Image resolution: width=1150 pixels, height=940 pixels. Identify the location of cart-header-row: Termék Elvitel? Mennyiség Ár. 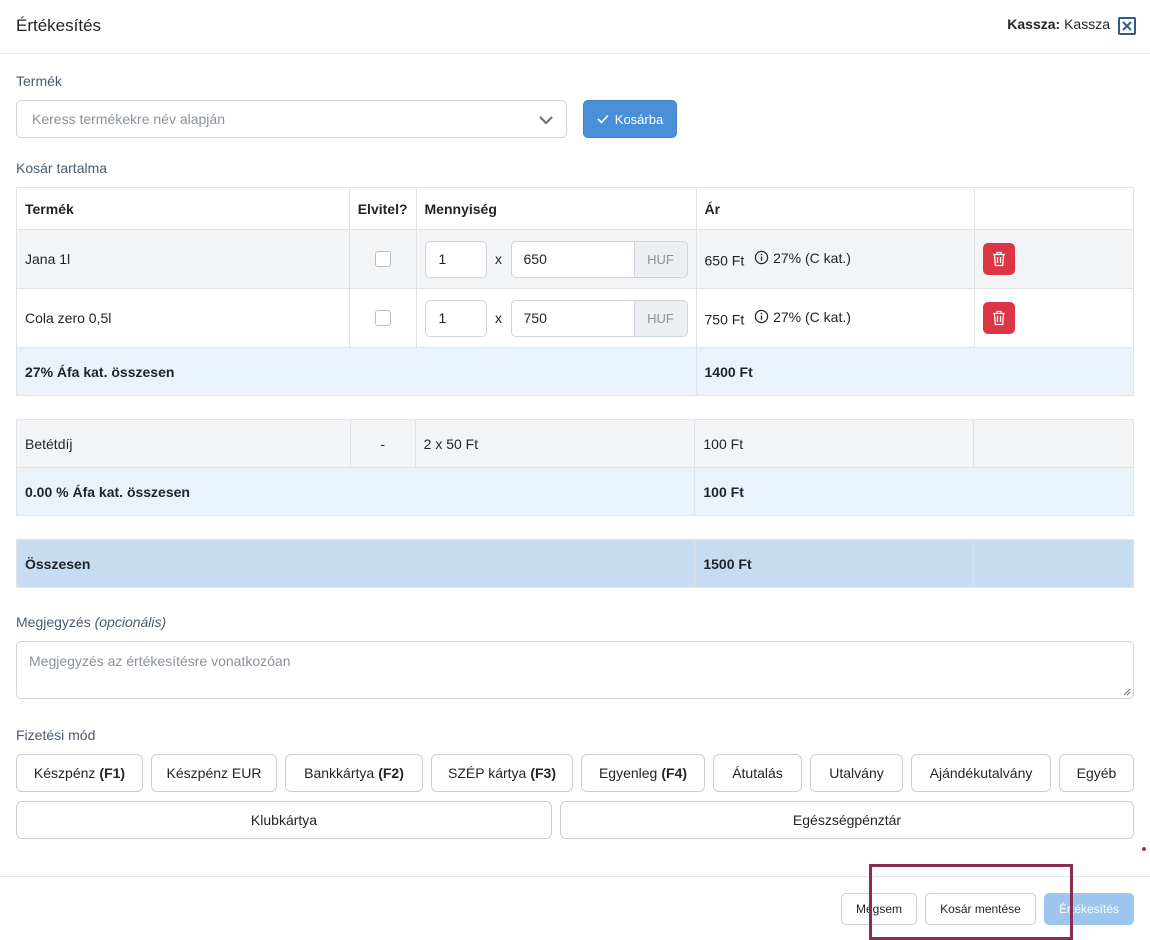
(575, 208).